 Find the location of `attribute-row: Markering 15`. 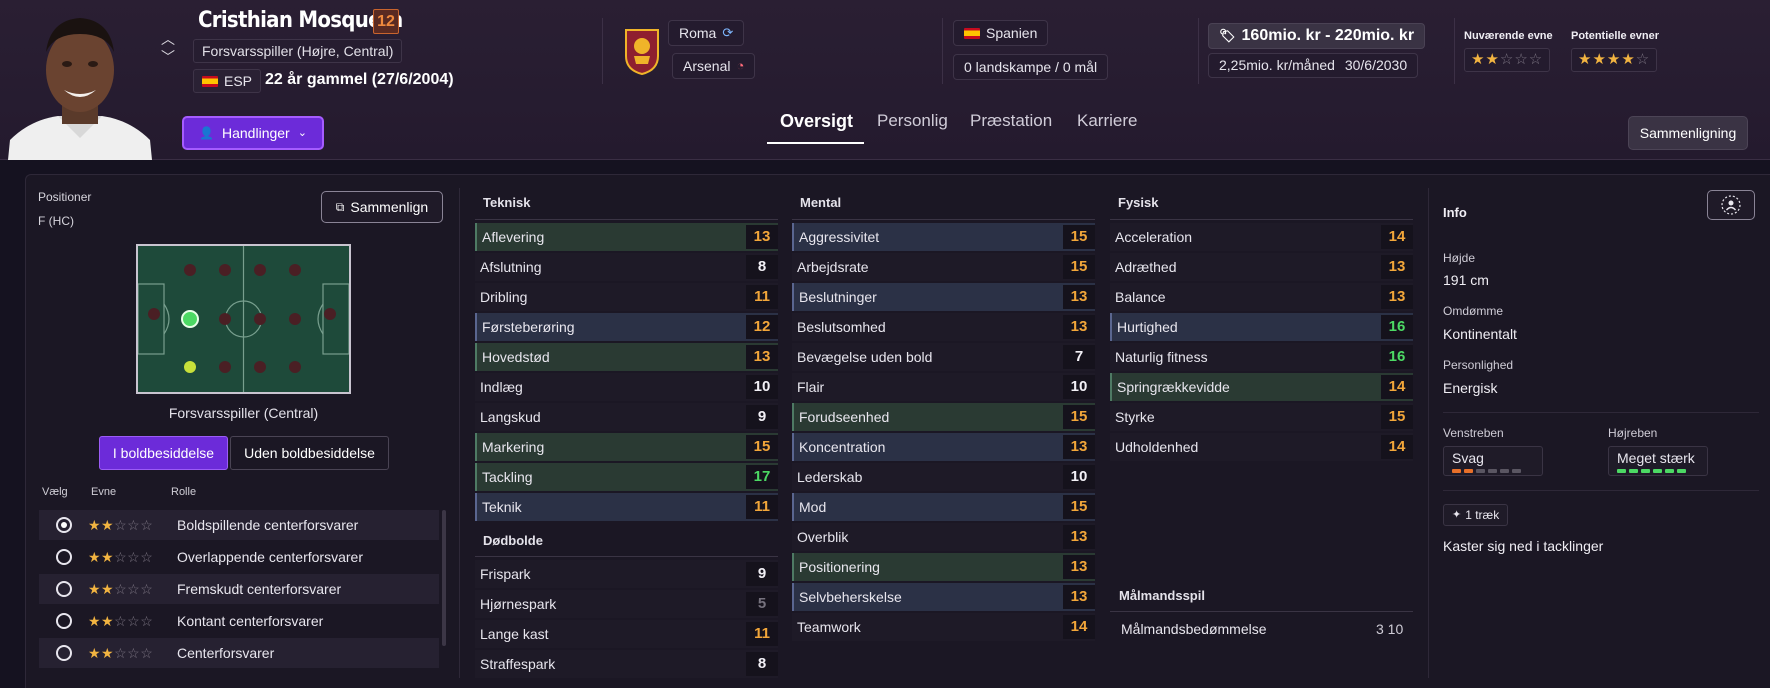

attribute-row: Markering 15 is located at coordinates (626, 447).